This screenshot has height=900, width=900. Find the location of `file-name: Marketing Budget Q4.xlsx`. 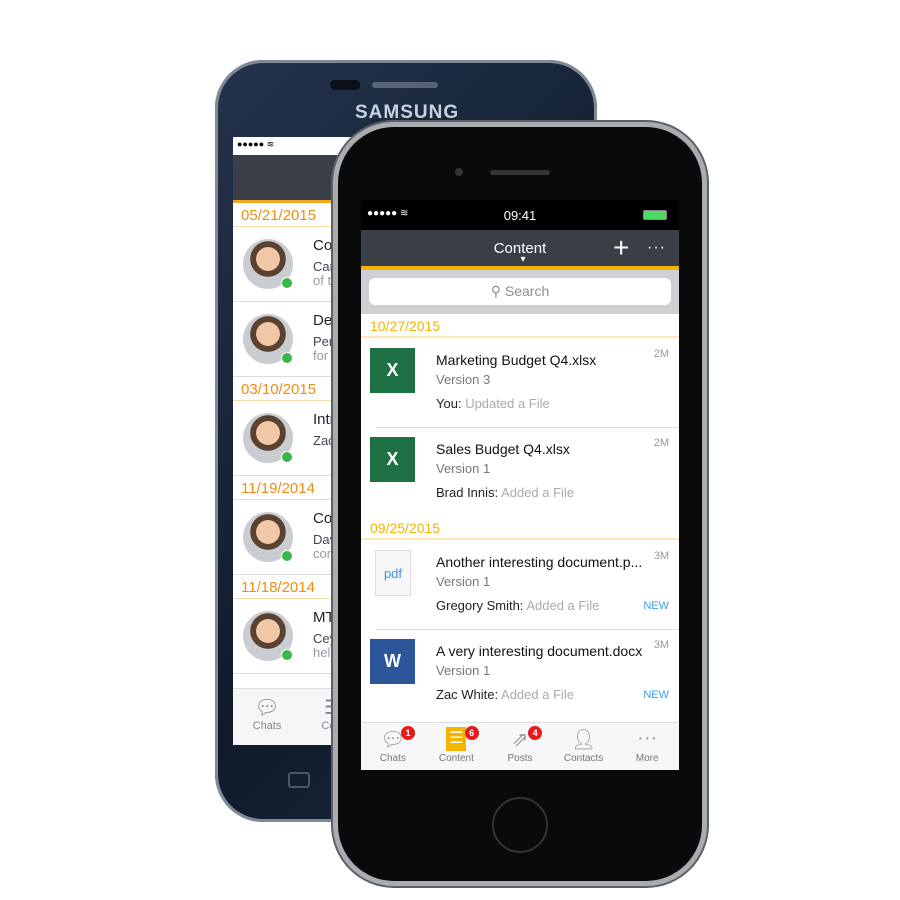

file-name: Marketing Budget Q4.xlsx is located at coordinates (516, 360).